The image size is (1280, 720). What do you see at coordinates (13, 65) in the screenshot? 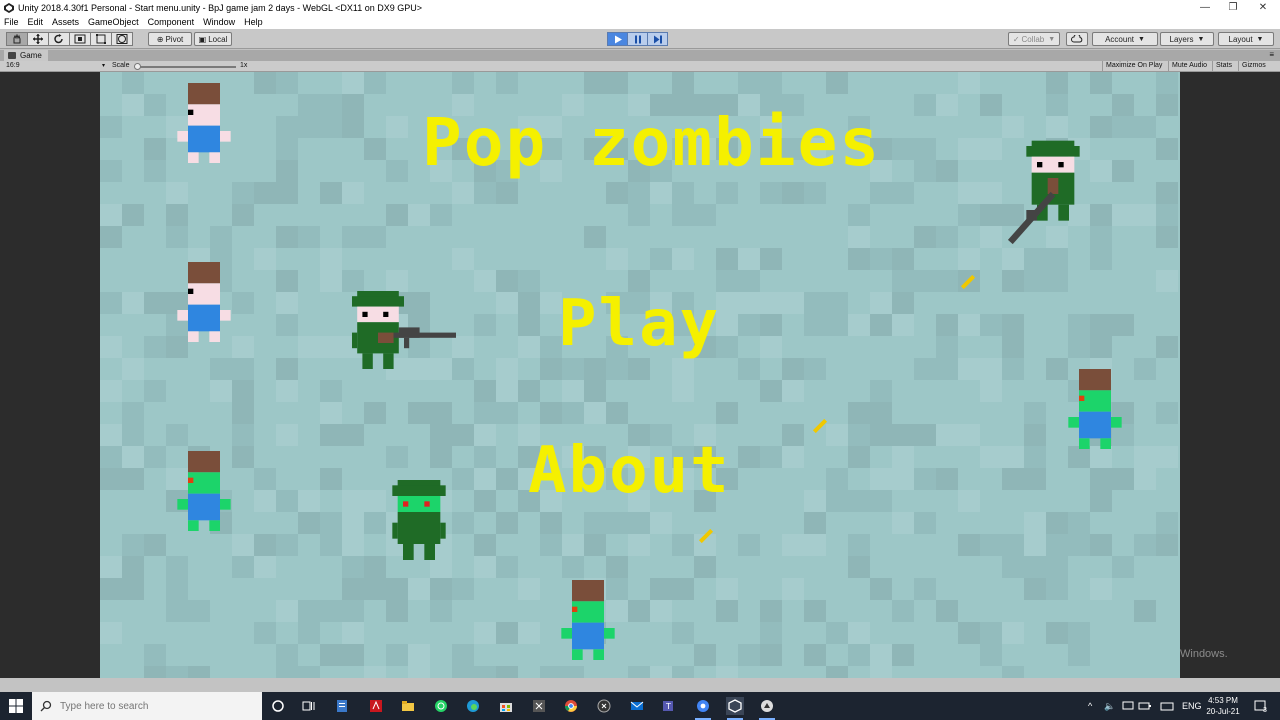
I see `aspect-dropdown: 16:9` at bounding box center [13, 65].